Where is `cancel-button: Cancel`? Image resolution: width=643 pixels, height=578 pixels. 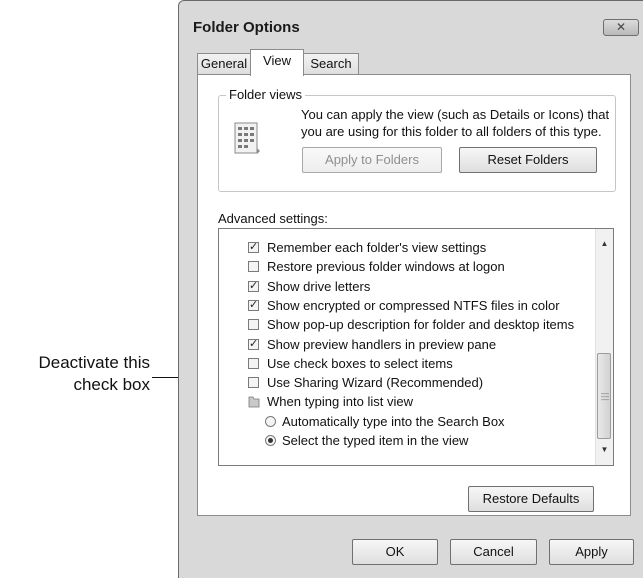 cancel-button: Cancel is located at coordinates (493, 552).